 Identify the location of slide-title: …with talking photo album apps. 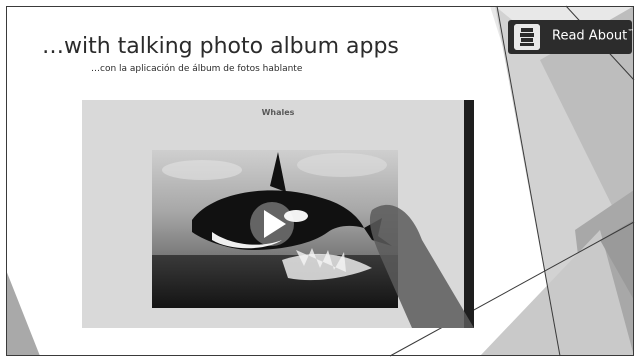
(220, 46).